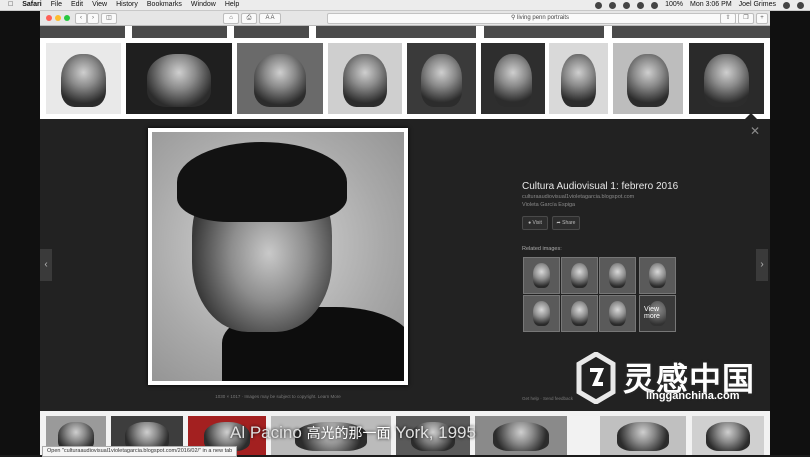 This screenshot has height=457, width=810. What do you see at coordinates (746, 18) in the screenshot?
I see `tabs-overview-button: ❐` at bounding box center [746, 18].